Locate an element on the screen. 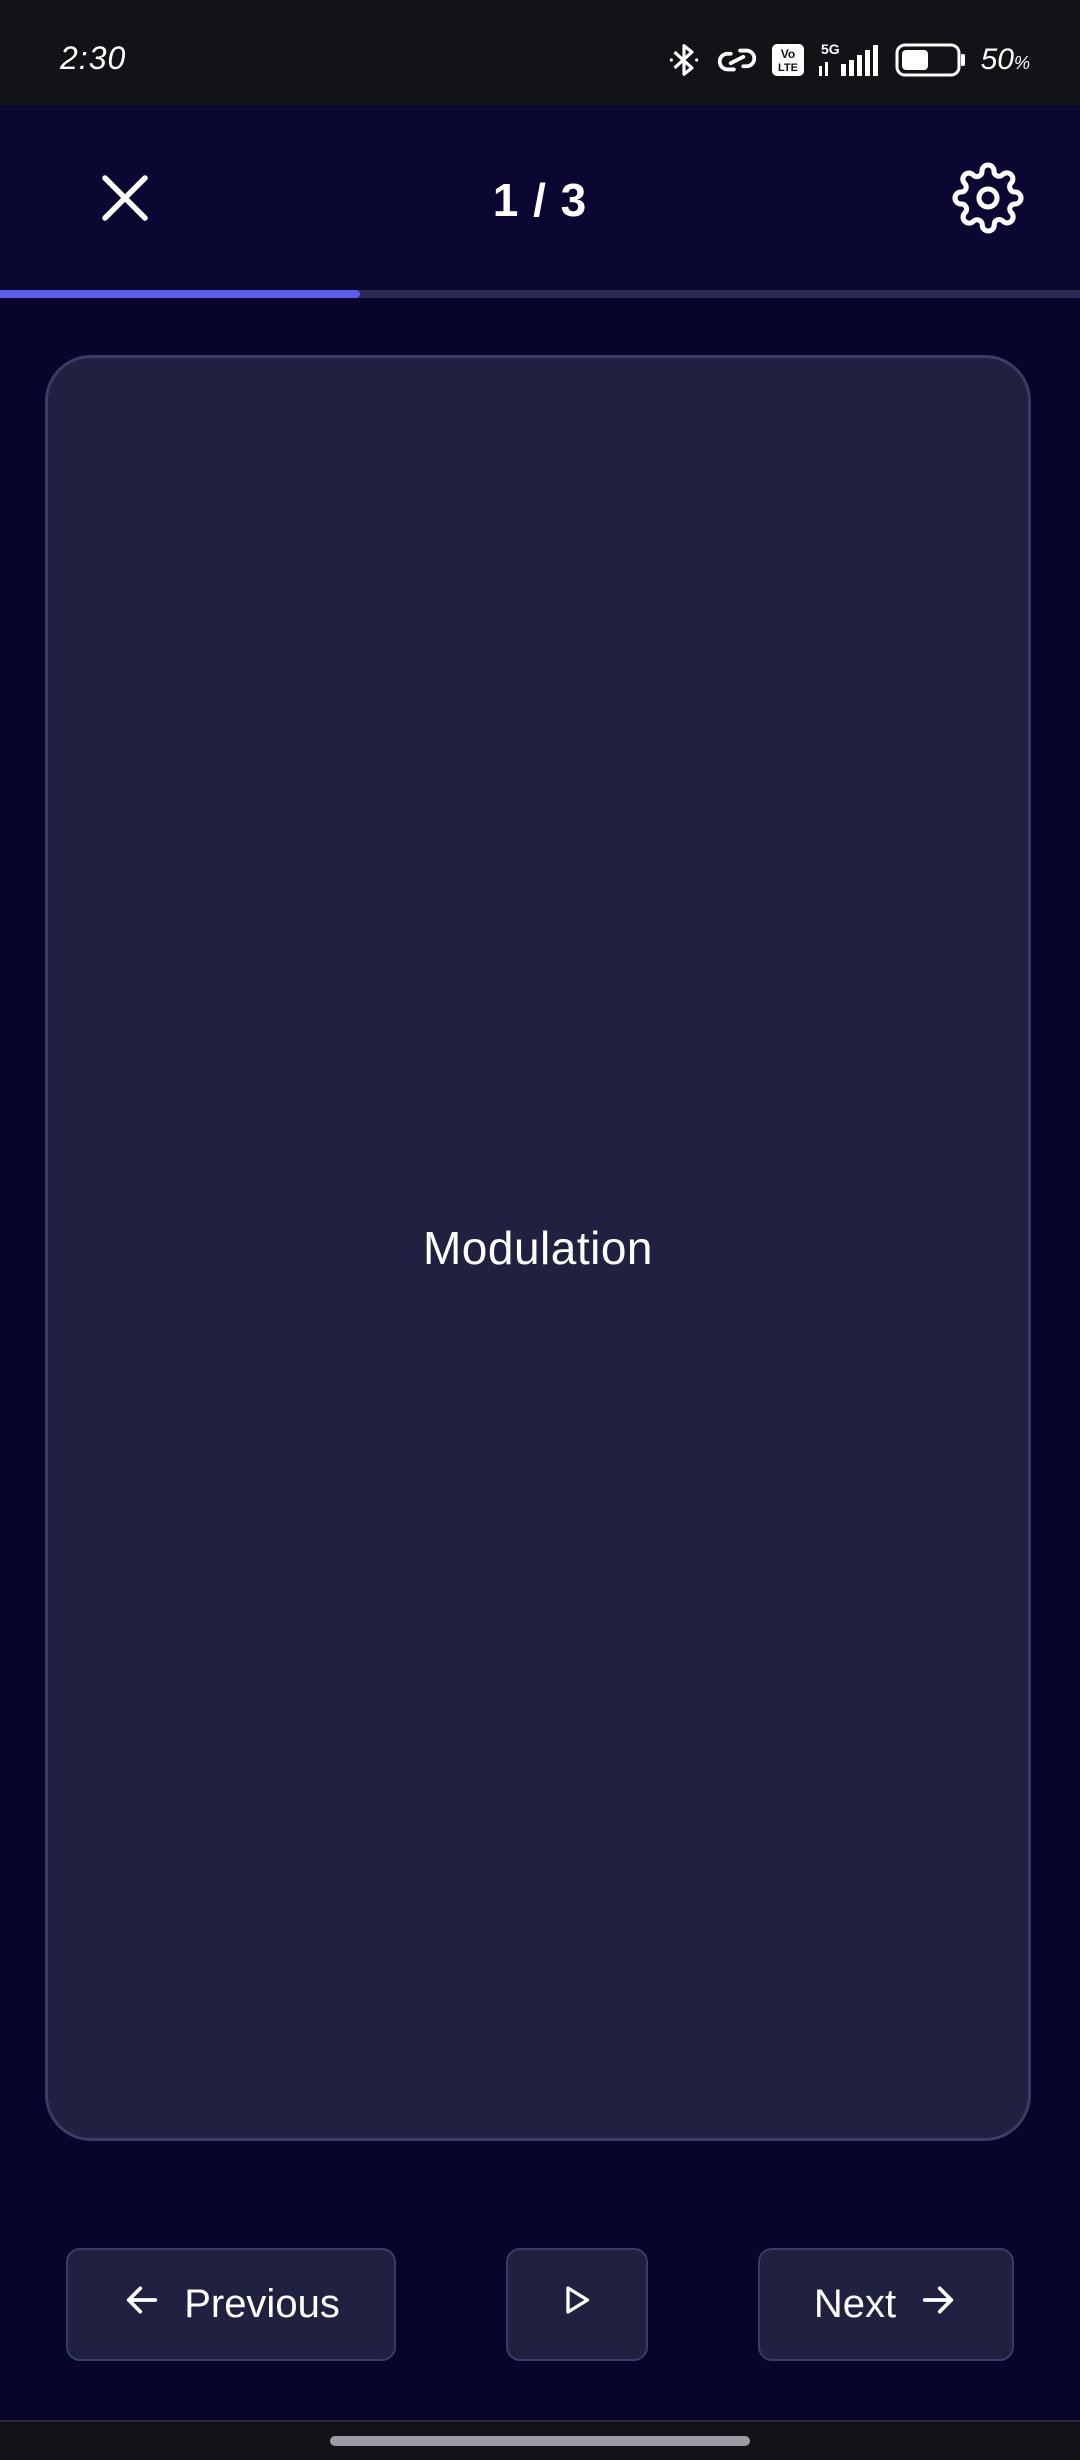 This screenshot has height=2460, width=1080. status-bar: 2:30 Vo LTE 5G 50% is located at coordinates (540, 52).